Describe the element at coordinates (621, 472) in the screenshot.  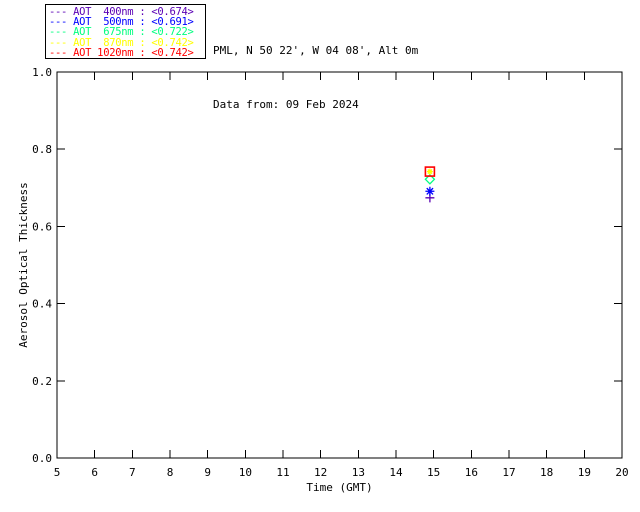
I see `x-tick-label: 20` at that location.